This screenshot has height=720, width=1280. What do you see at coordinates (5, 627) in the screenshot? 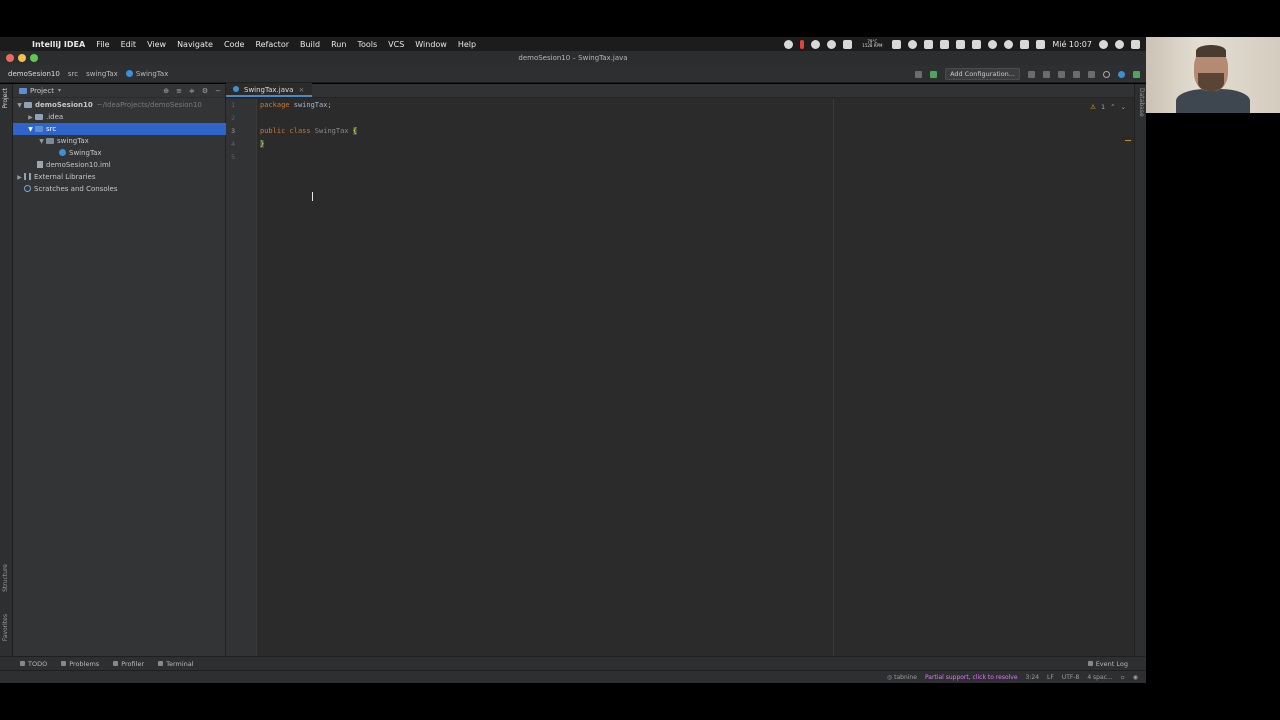
I see `favorites-tool-tab: Favorites` at bounding box center [5, 627].